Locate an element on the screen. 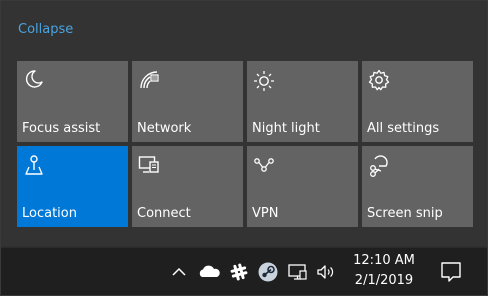 The image size is (488, 296). gear-icon is located at coordinates (379, 80).